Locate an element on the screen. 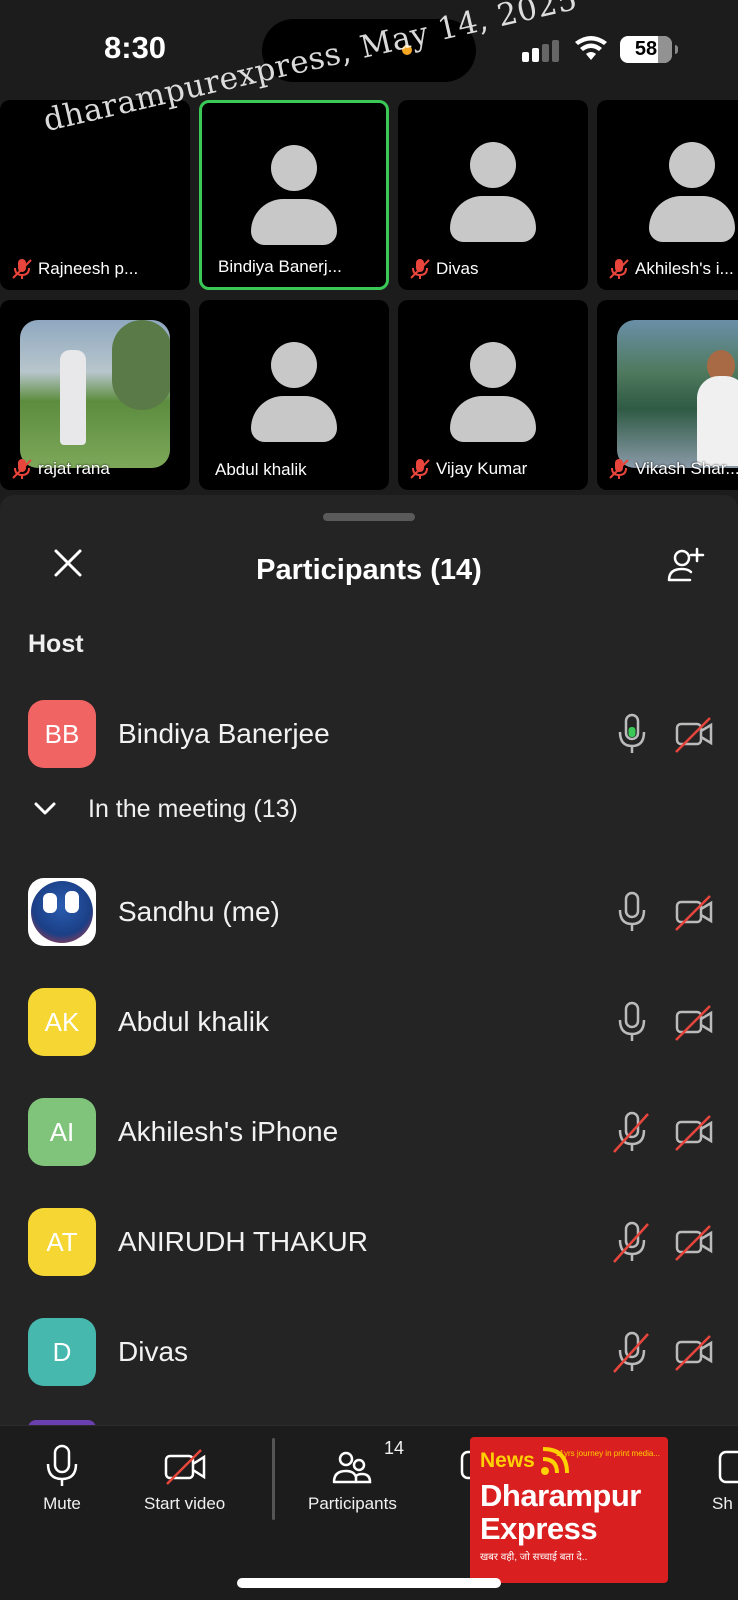 The height and width of the screenshot is (1600, 738). participant-row: Sandhu (me) is located at coordinates (369, 912).